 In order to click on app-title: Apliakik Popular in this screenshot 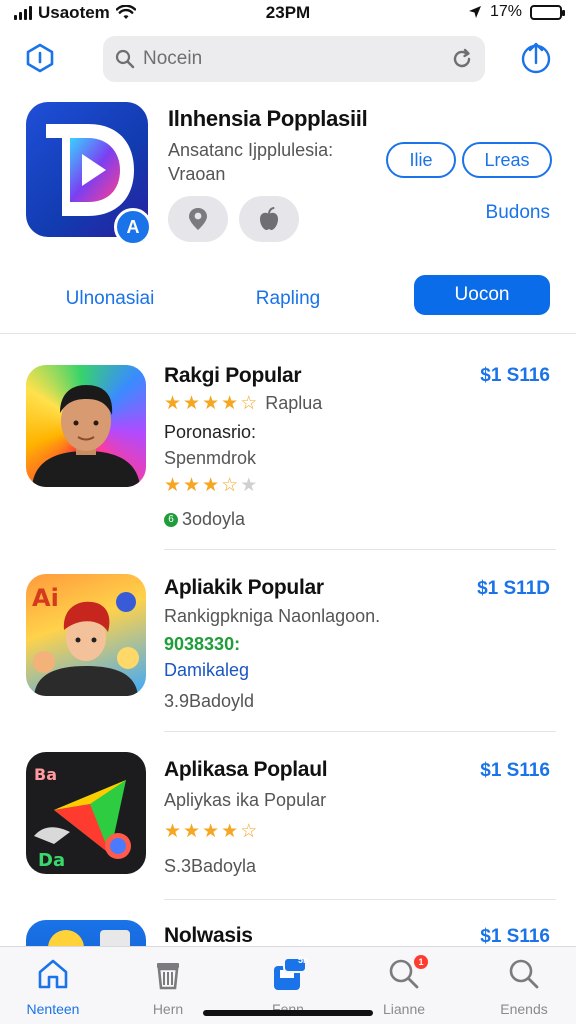, I will do `click(244, 587)`.